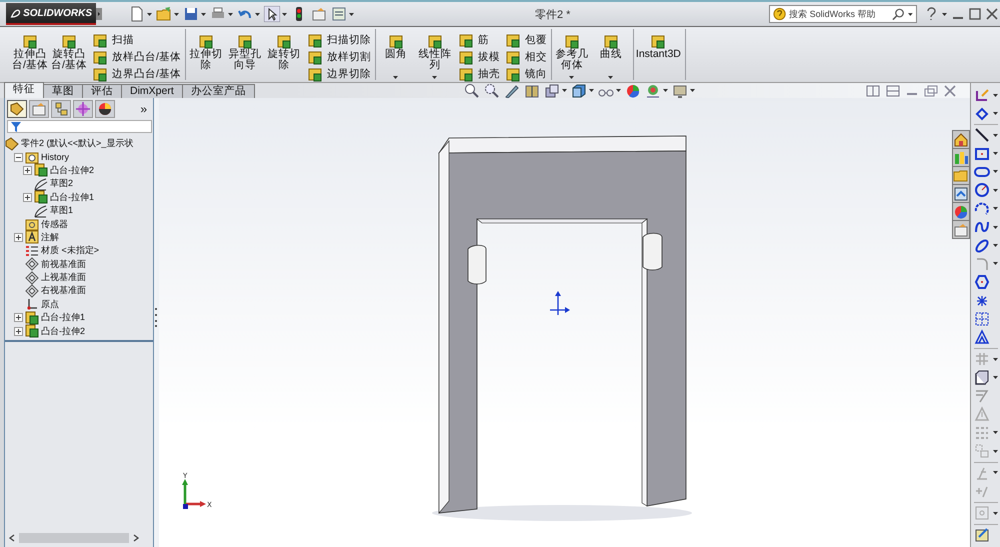  What do you see at coordinates (50, 237) in the screenshot?
I see `tree-item: 注解` at bounding box center [50, 237].